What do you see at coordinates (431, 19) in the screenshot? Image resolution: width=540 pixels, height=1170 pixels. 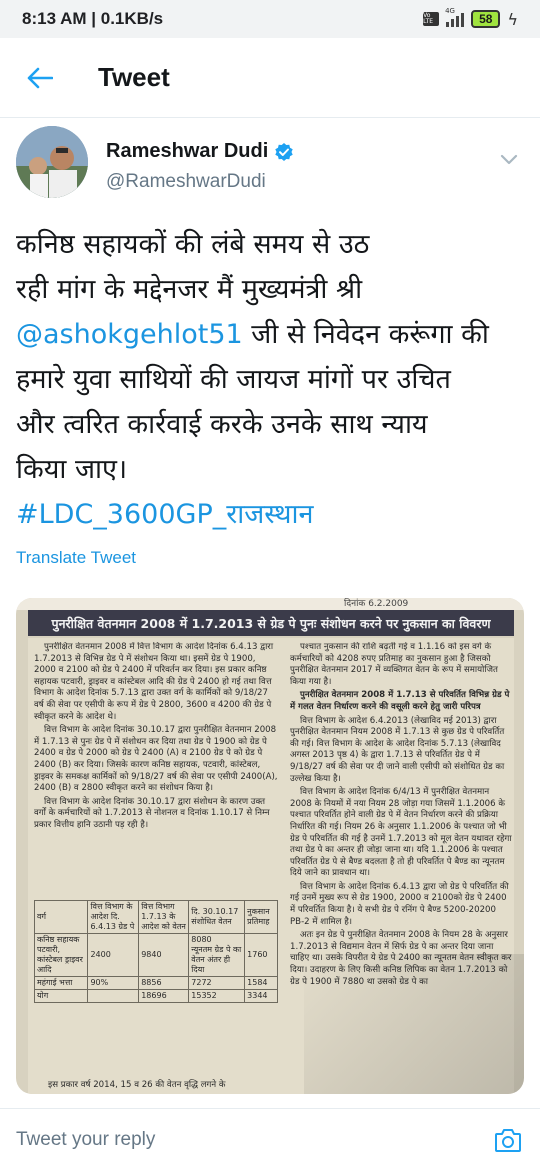 I see `volte-icon: Vo LTE` at bounding box center [431, 19].